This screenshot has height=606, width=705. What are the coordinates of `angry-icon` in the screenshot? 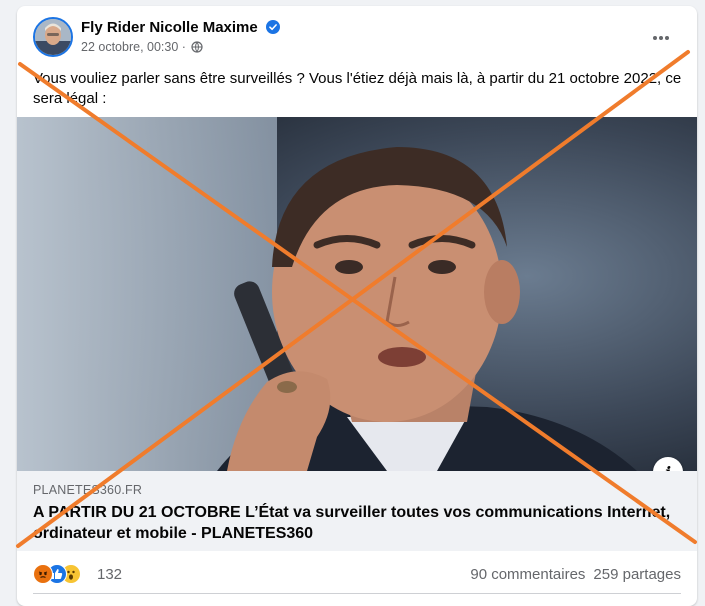 It's located at (43, 574).